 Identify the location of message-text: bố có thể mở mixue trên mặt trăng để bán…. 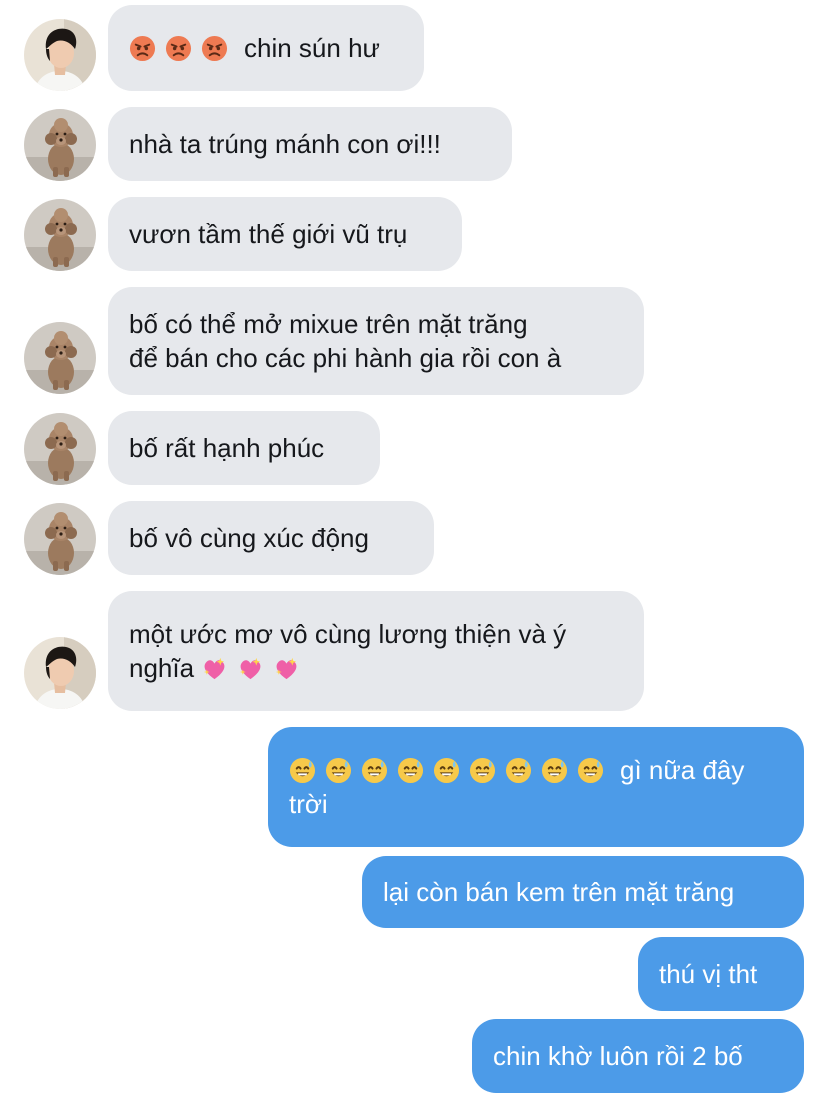
(345, 341).